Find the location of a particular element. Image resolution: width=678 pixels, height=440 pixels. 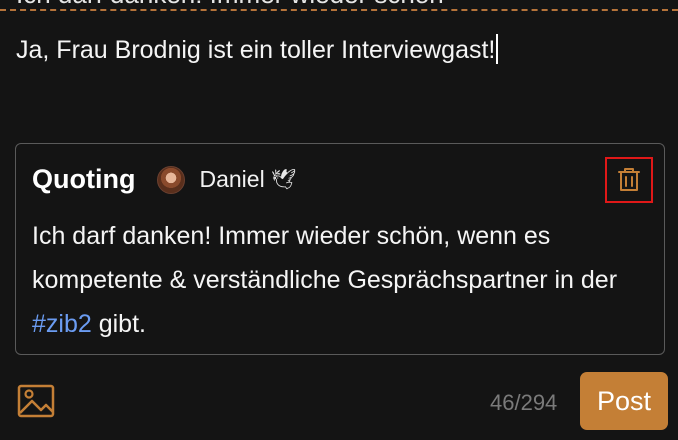

text-cursor is located at coordinates (497, 49).